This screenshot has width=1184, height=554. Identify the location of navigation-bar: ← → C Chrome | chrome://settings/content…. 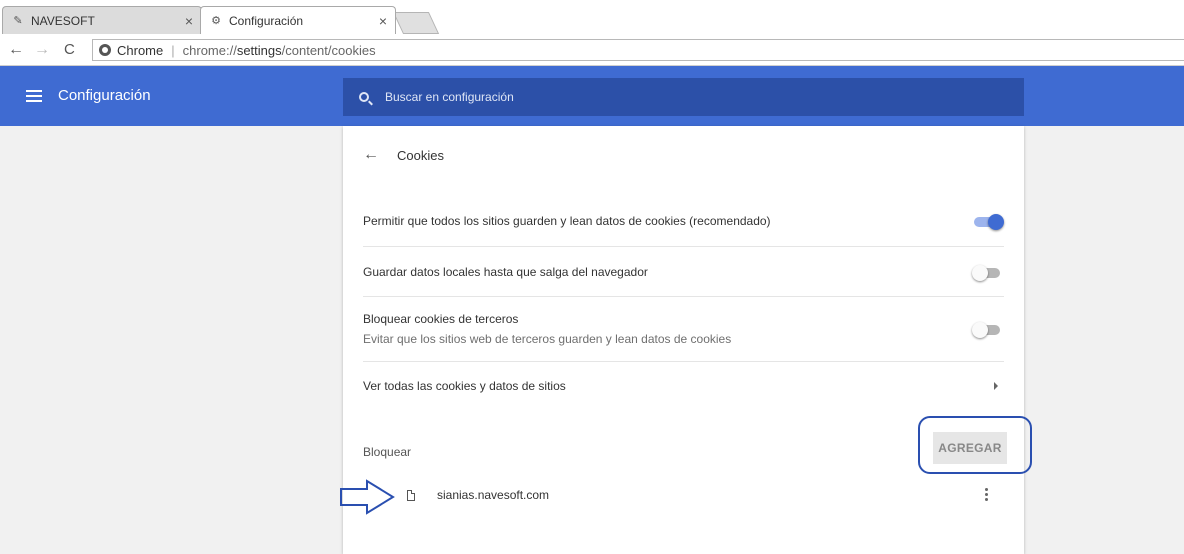
(592, 51).